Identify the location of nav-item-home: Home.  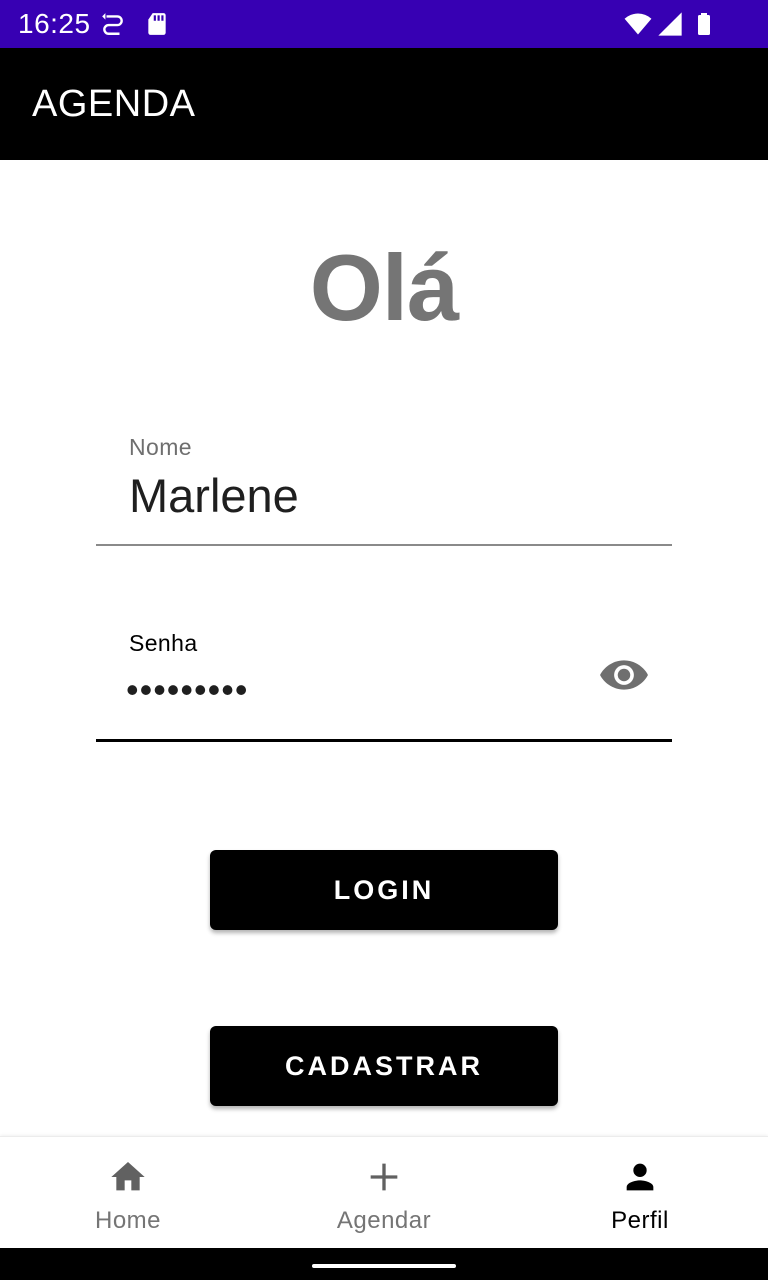
(128, 1193).